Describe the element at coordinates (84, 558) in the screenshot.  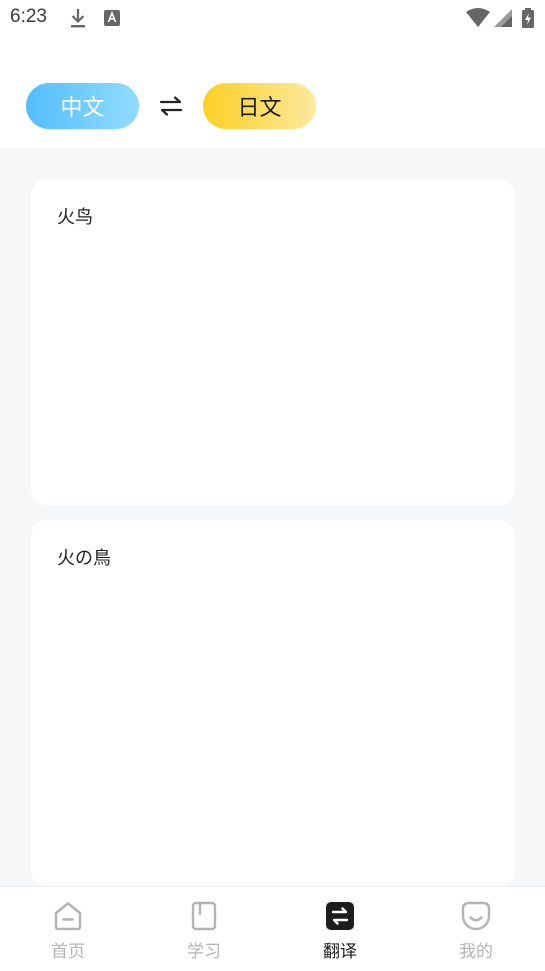
I see `translation-result-text: 火の鳥` at that location.